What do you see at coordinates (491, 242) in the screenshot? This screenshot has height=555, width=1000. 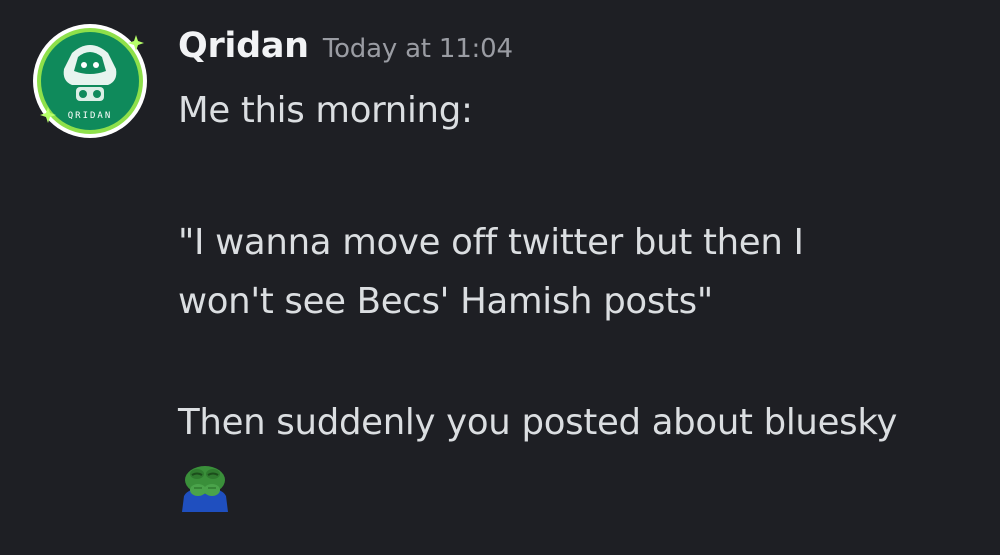 I see `message-line: "I wanna move off twitter but then I` at bounding box center [491, 242].